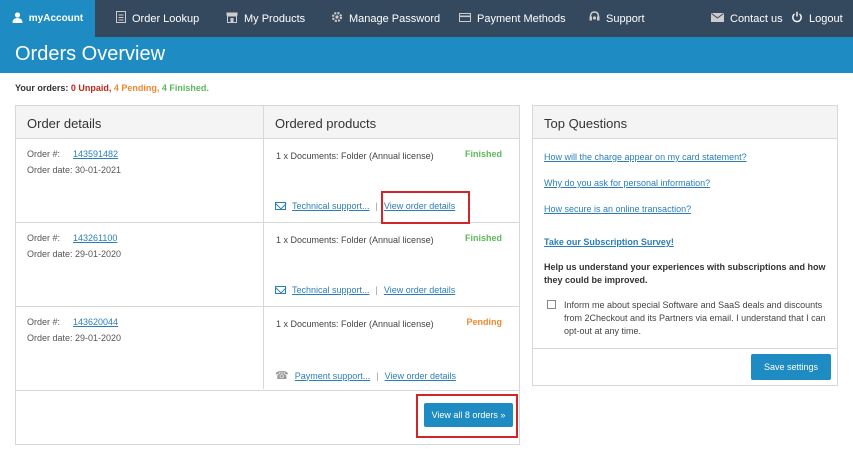 This screenshot has height=461, width=853. I want to click on order-number: Order #: 143591482, so click(73, 154).